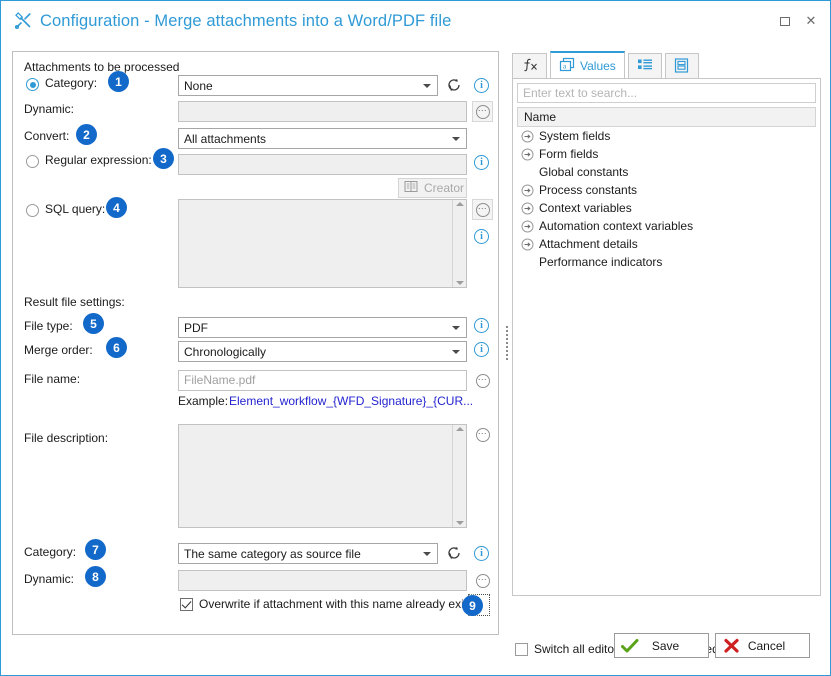  I want to click on sql-query-textarea, so click(322, 243).